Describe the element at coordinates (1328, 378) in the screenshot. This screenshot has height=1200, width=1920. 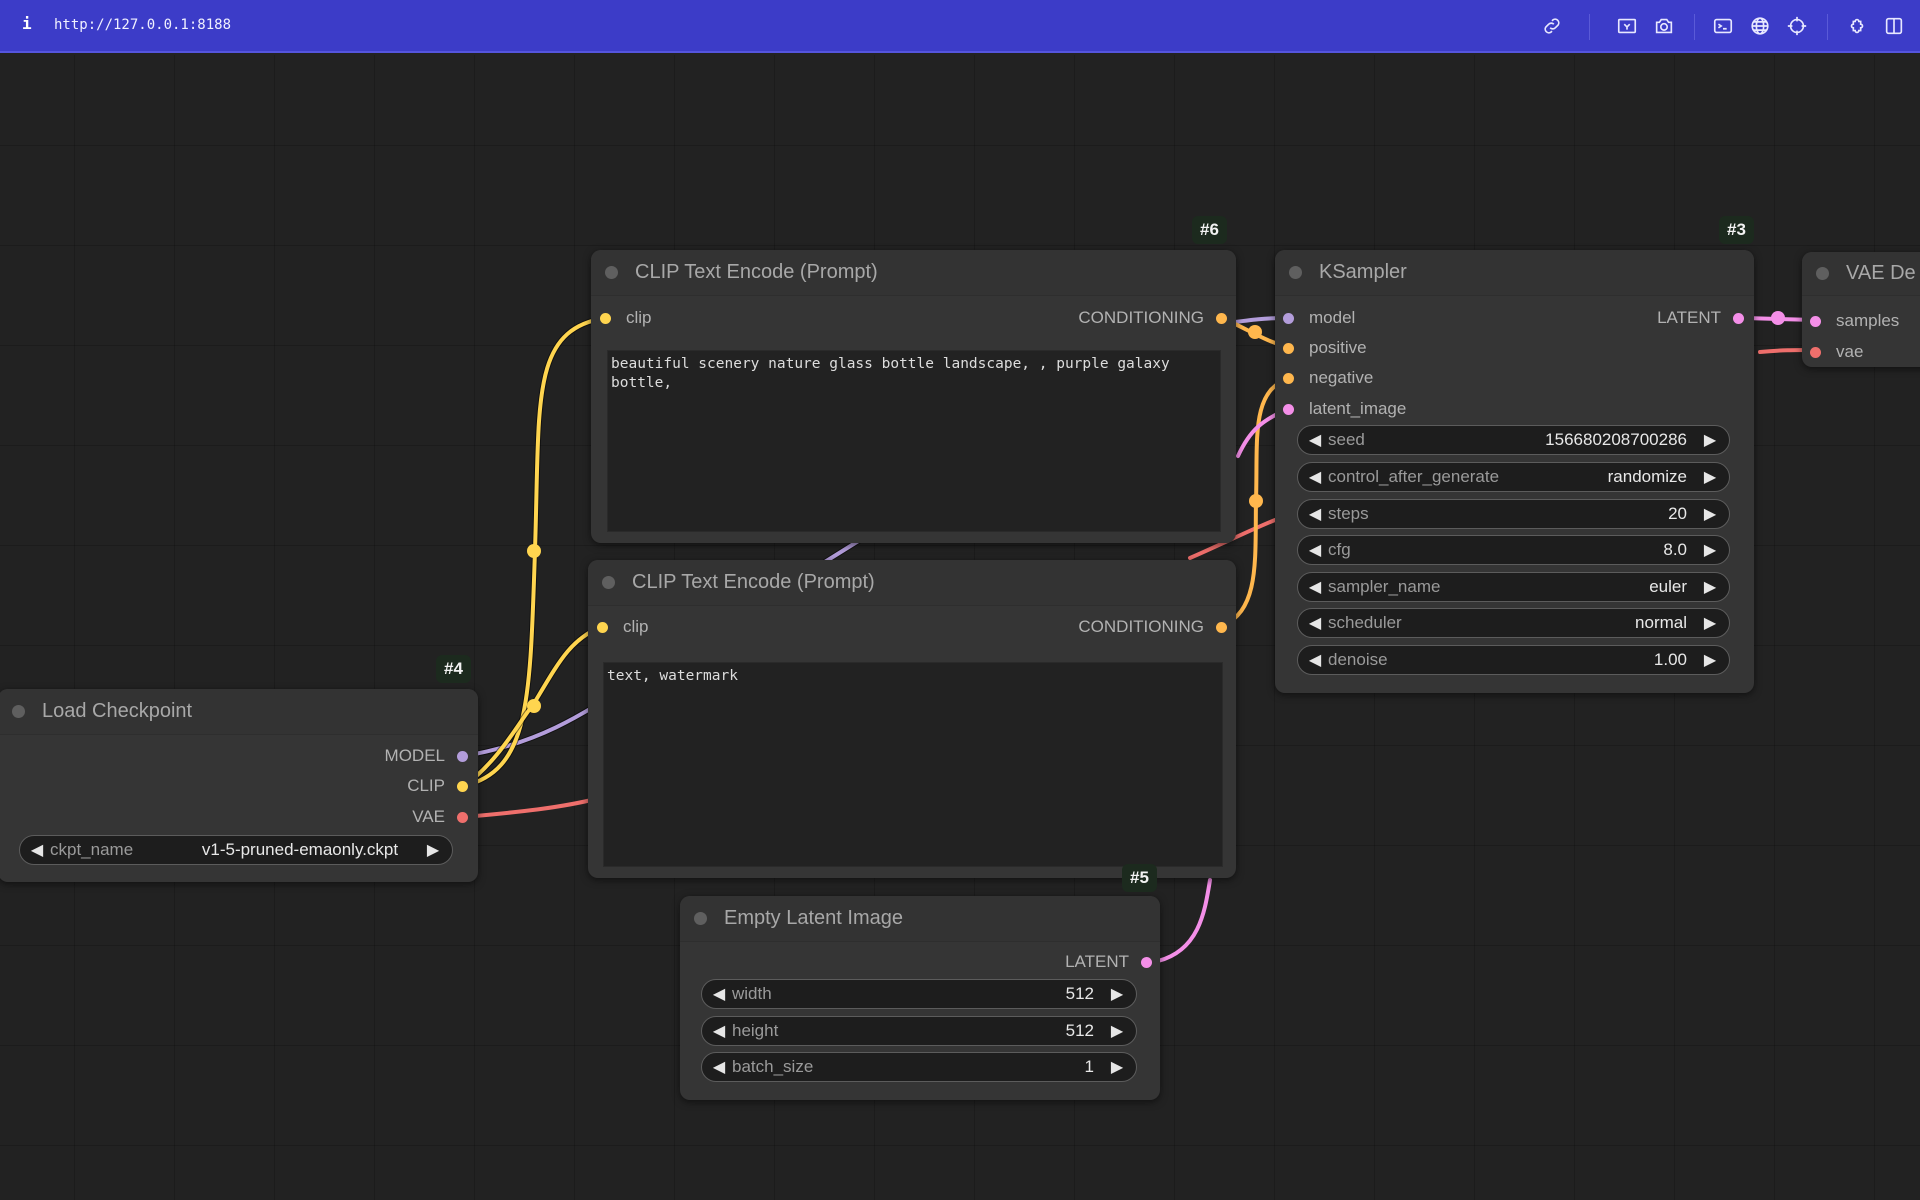
I see `input-slot-negative: negative` at that location.